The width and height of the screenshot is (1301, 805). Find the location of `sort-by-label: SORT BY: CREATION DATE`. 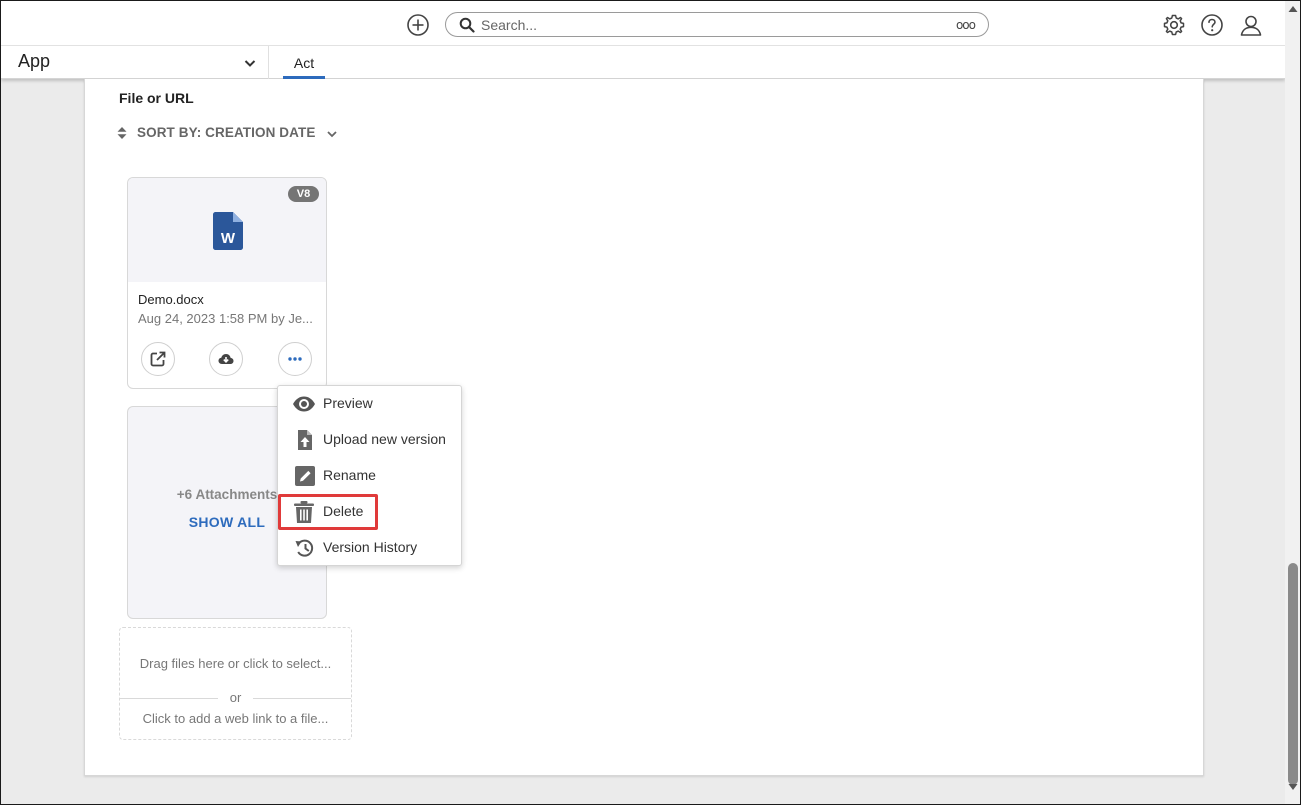

sort-by-label: SORT BY: CREATION DATE is located at coordinates (226, 132).